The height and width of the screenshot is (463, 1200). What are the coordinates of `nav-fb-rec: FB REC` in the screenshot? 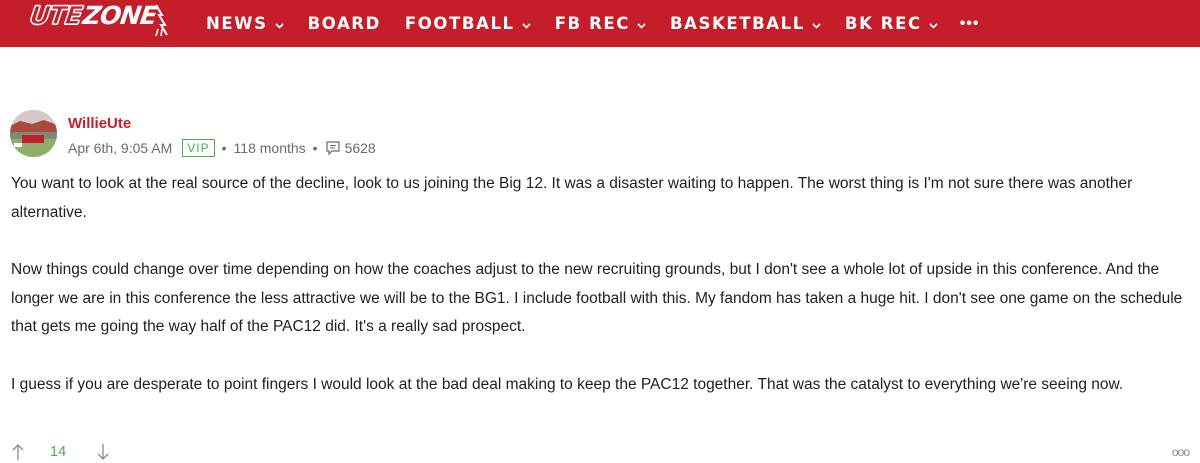 It's located at (600, 23).